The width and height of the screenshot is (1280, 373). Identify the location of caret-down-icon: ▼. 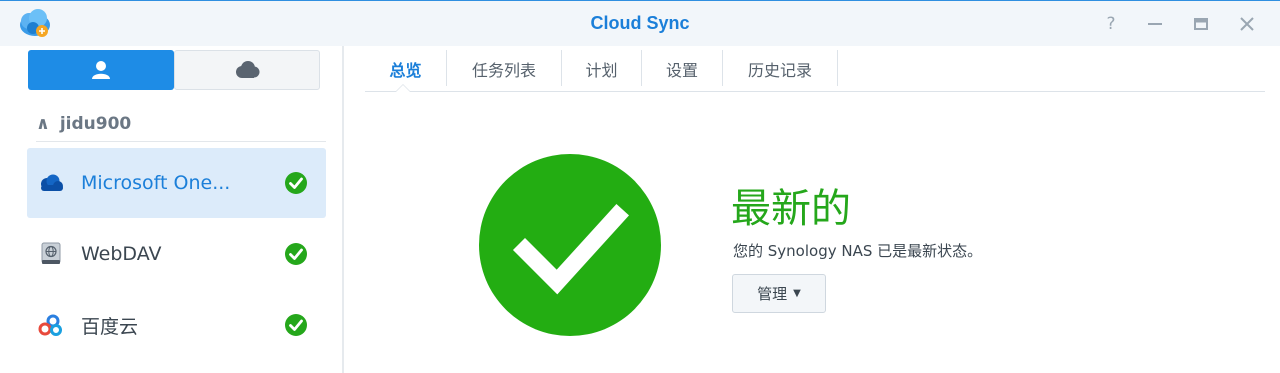
(797, 293).